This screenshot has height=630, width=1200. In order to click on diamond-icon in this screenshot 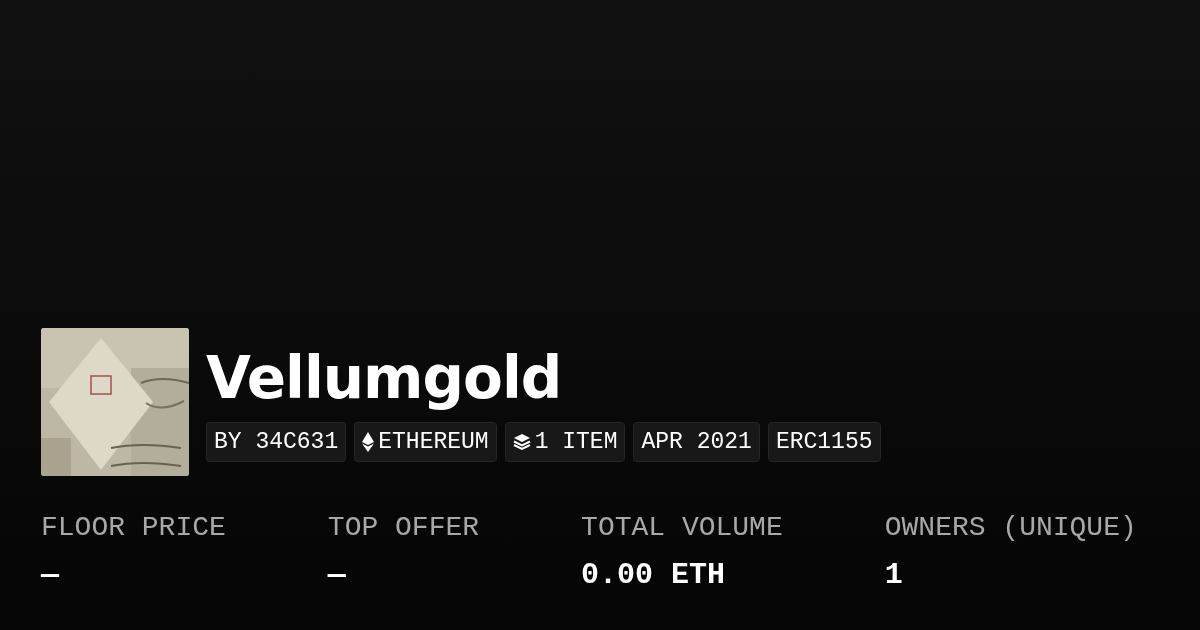, I will do `click(368, 442)`.